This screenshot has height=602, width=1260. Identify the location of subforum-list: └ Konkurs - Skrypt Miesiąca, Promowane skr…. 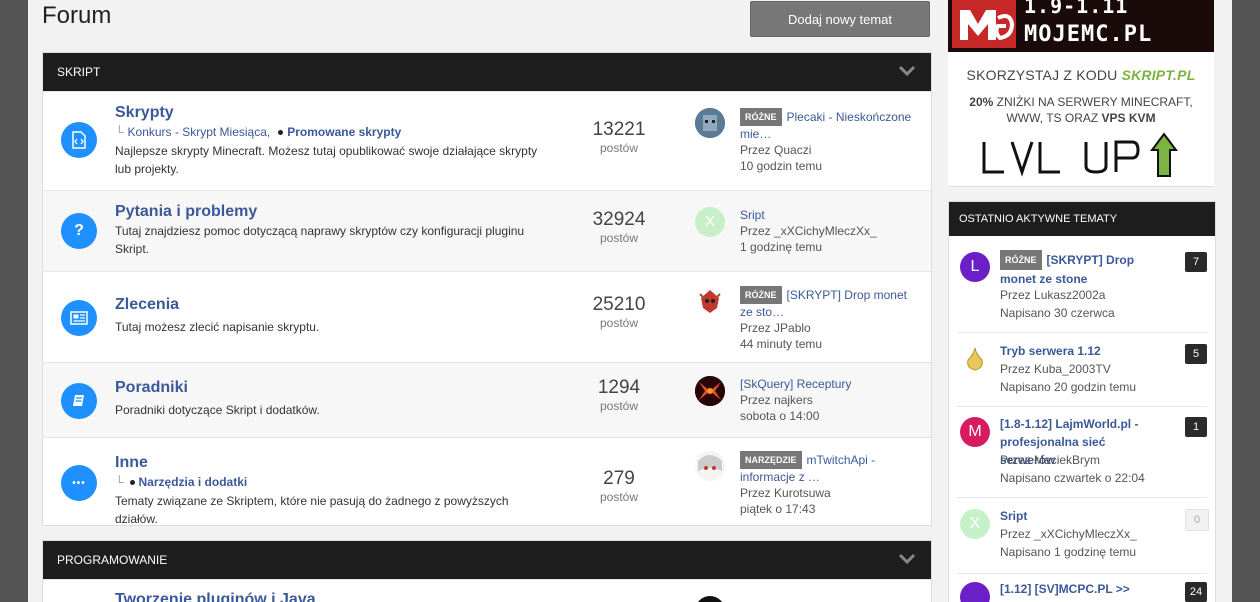
(258, 132).